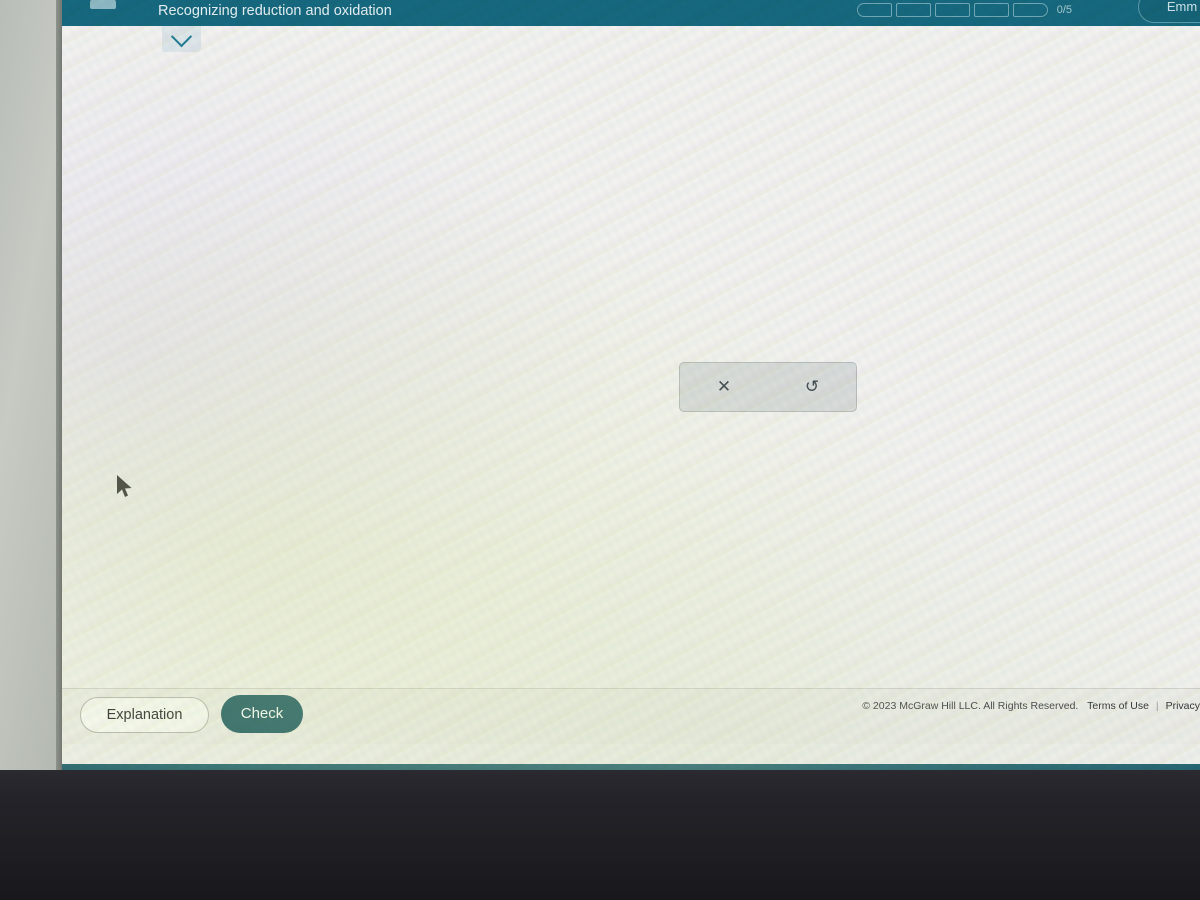 The image size is (1200, 900). I want to click on progress-count: 0/5, so click(1064, 10).